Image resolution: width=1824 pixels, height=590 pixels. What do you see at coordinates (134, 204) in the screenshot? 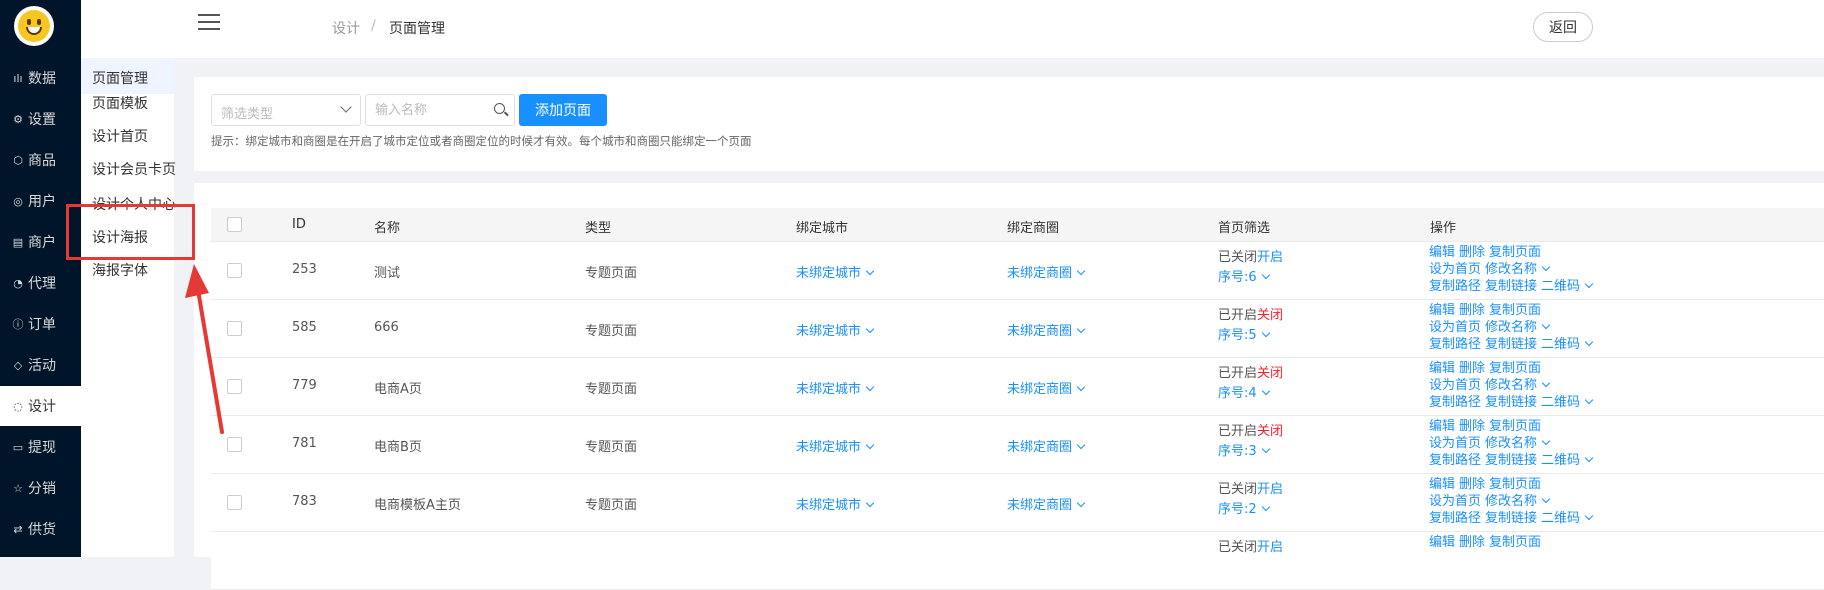
I see `subnav-item-4: 设计个人中心` at bounding box center [134, 204].